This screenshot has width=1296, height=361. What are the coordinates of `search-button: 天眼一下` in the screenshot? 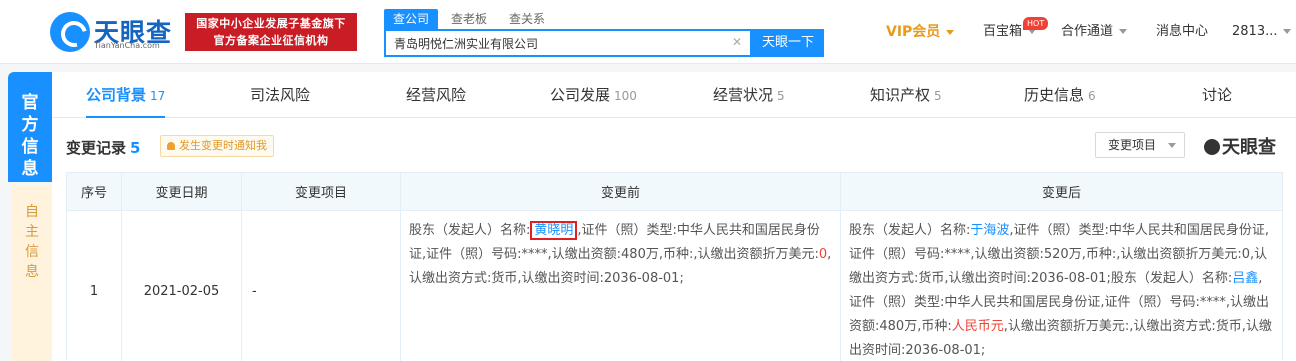 It's located at (788, 43).